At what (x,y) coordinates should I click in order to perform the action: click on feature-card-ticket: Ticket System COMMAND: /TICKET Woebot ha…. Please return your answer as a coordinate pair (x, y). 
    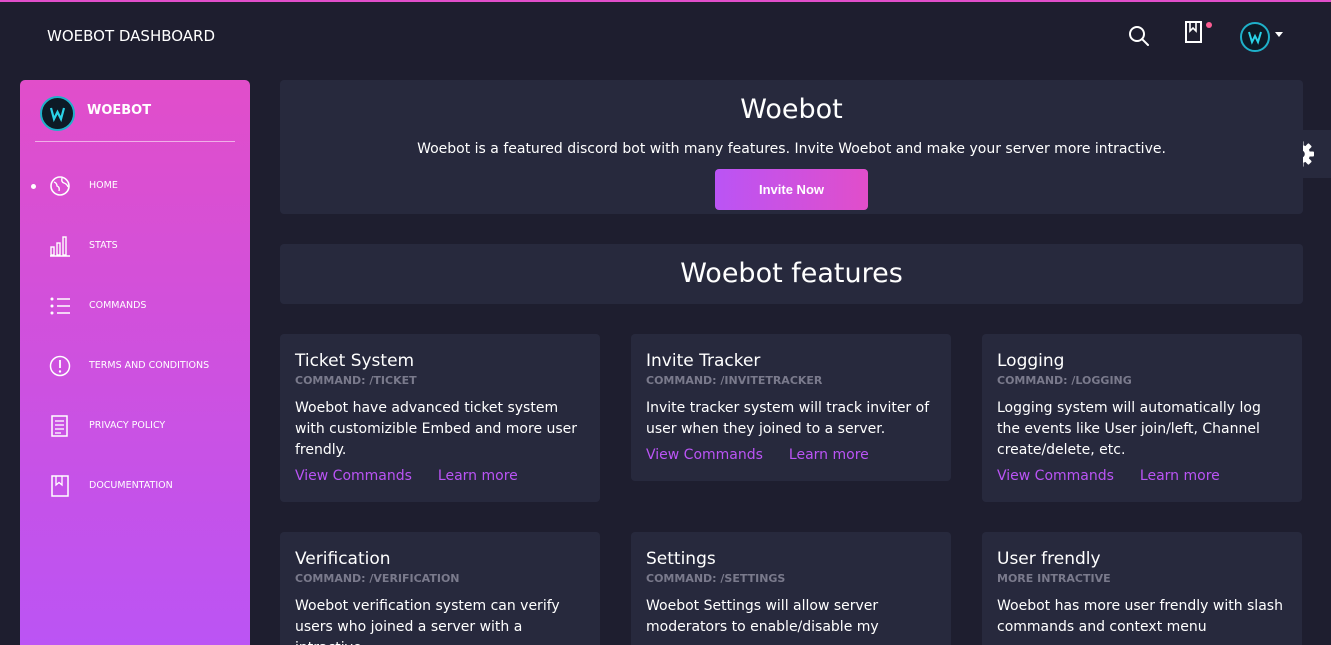
    Looking at the image, I should click on (440, 418).